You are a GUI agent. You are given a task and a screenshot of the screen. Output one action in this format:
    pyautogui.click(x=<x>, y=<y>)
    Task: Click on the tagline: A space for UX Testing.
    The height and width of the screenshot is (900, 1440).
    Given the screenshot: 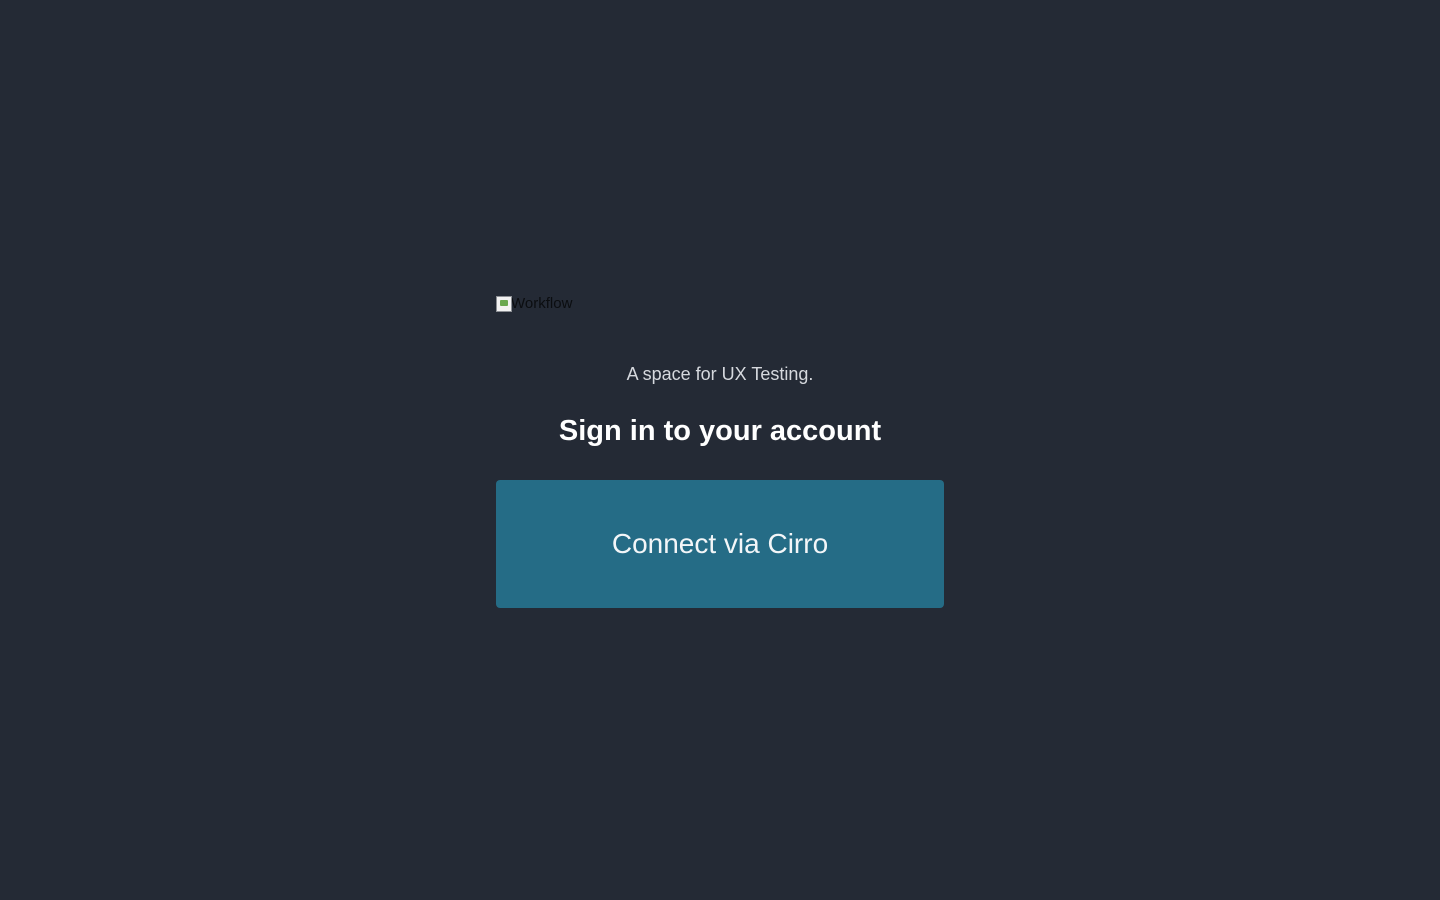 What is the action you would take?
    pyautogui.click(x=720, y=374)
    